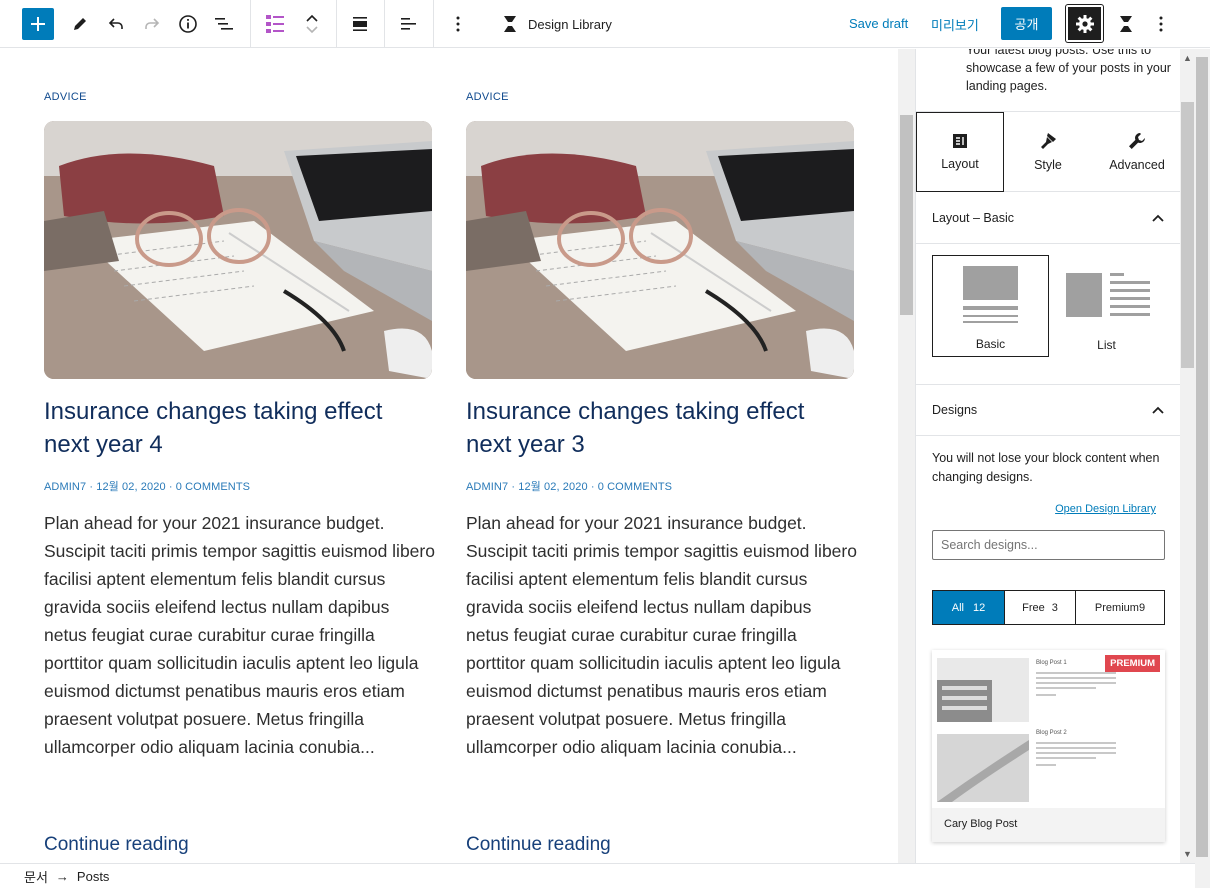 The height and width of the screenshot is (888, 1210). What do you see at coordinates (1051, 663) in the screenshot?
I see `mini-post-title: Blog Post 1` at bounding box center [1051, 663].